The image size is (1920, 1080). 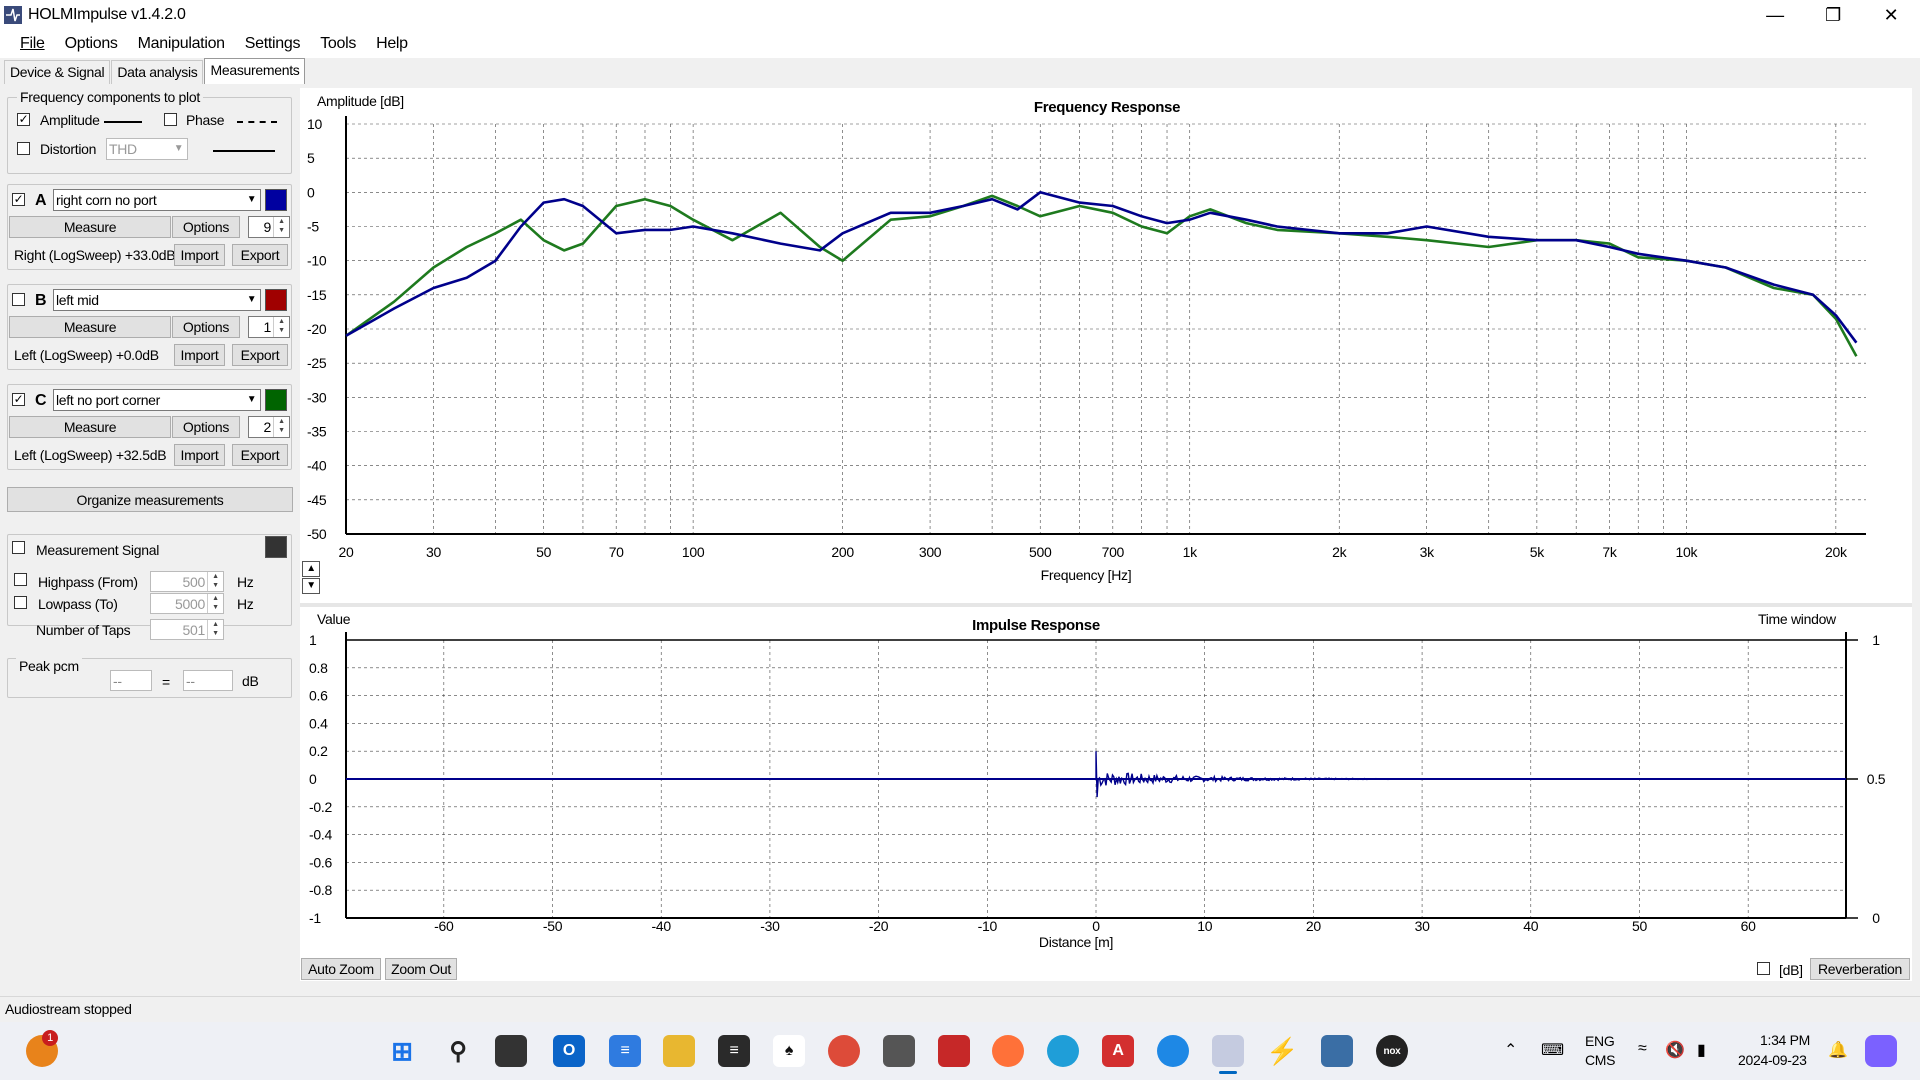 What do you see at coordinates (276, 400) in the screenshot?
I see `measurement-c-color-swatch` at bounding box center [276, 400].